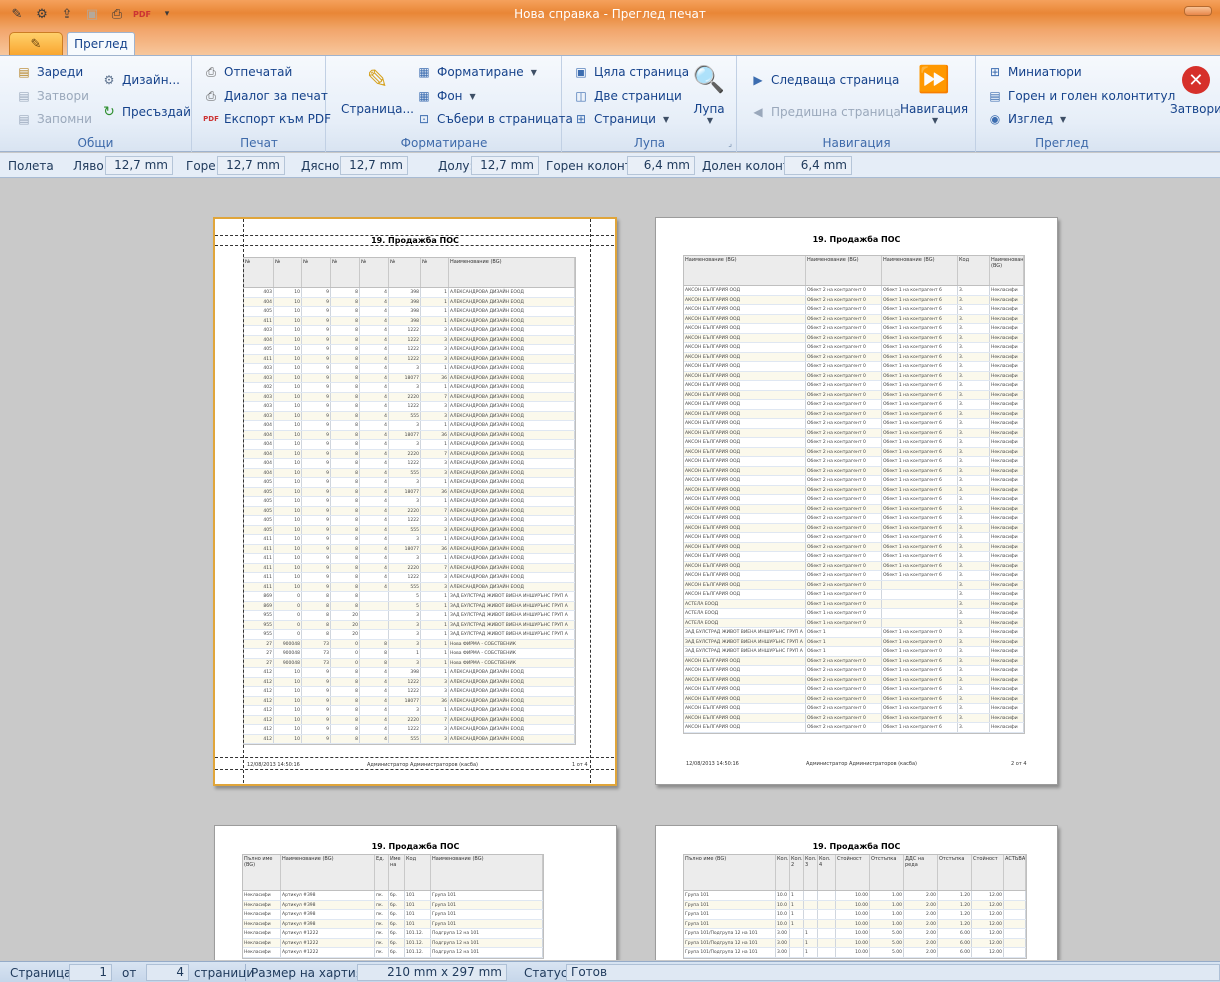 The image size is (1220, 982). I want to click on save-button: ▤ Запомни, so click(54, 119).